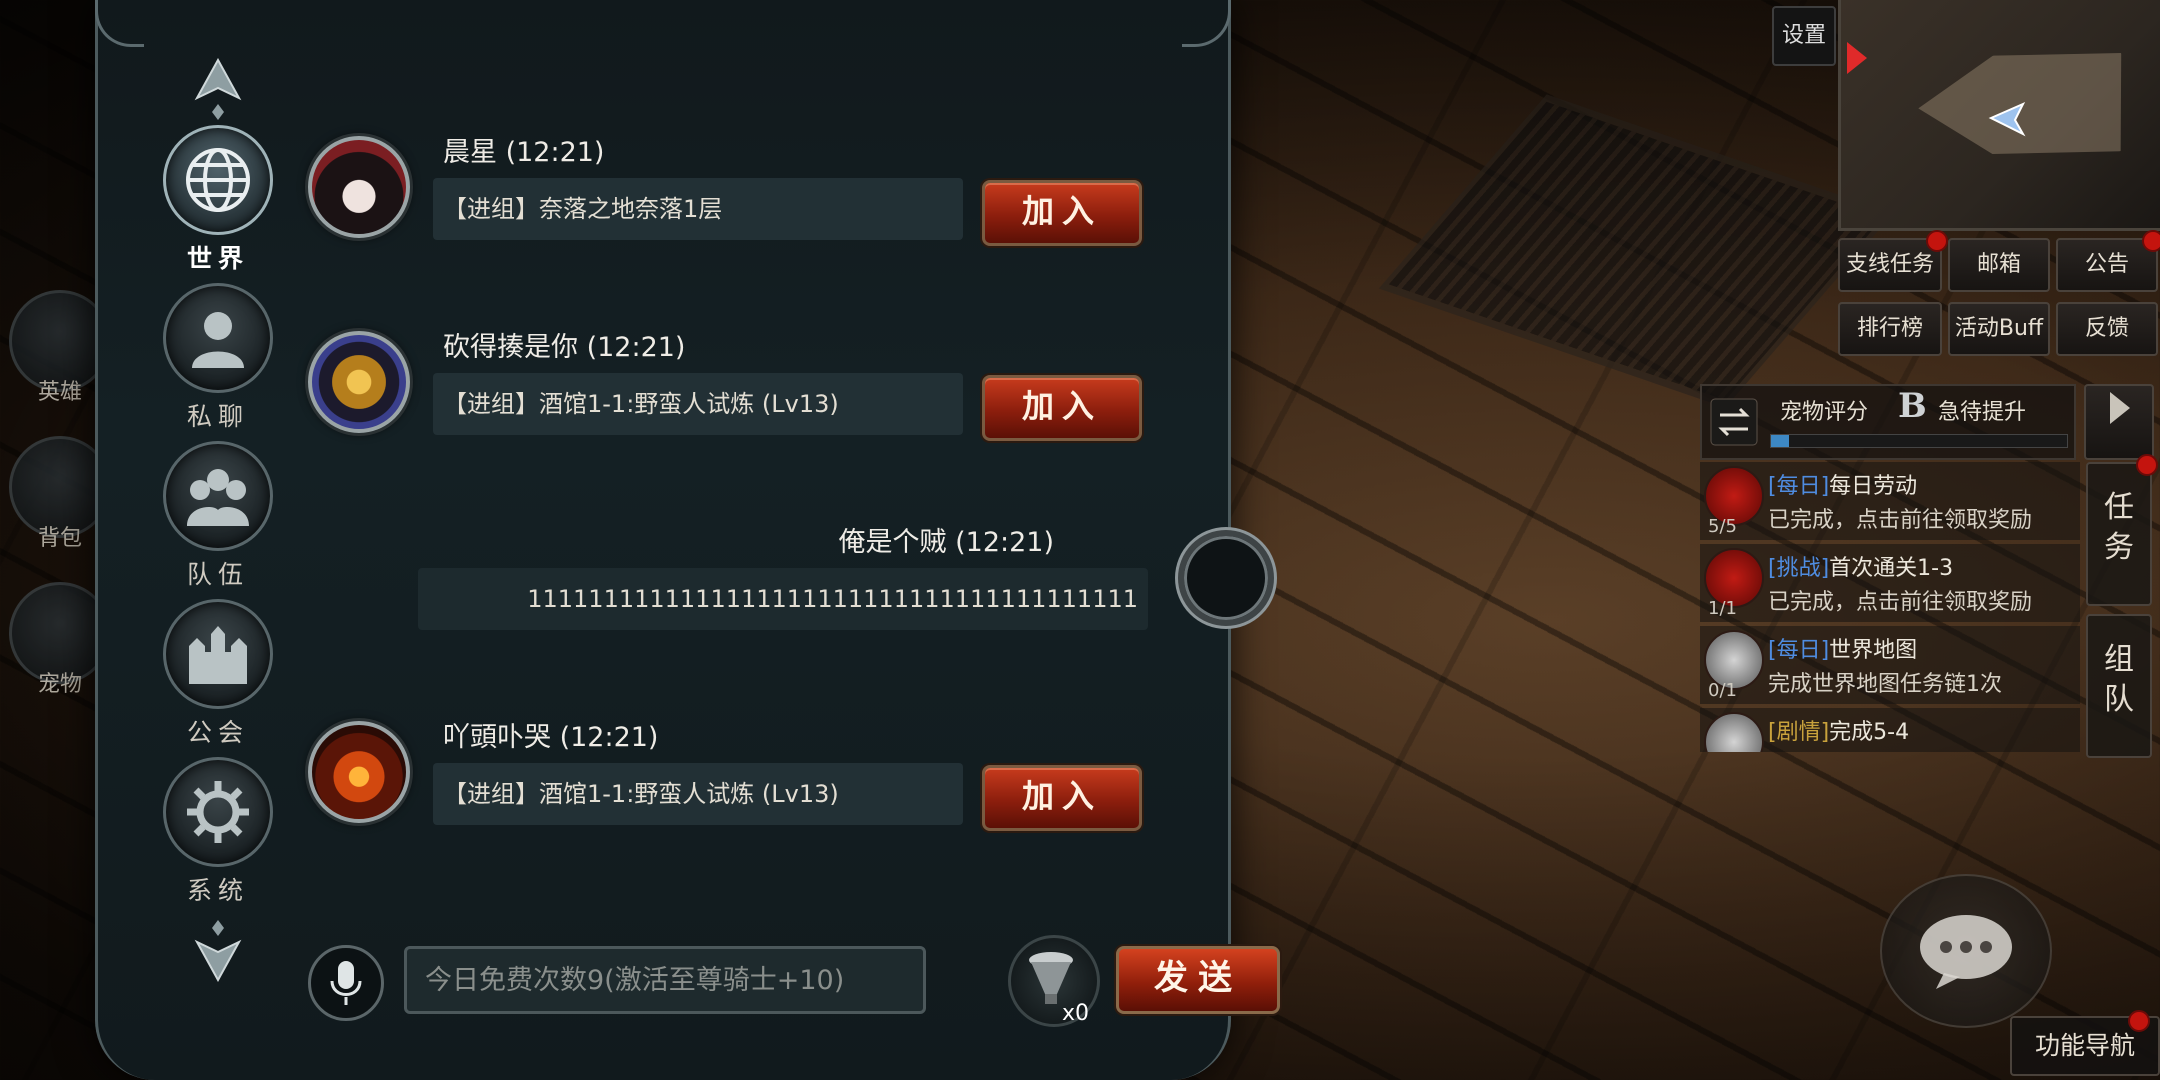 The image size is (2160, 1080). Describe the element at coordinates (217, 574) in the screenshot. I see `tab-team-label: 队伍` at that location.